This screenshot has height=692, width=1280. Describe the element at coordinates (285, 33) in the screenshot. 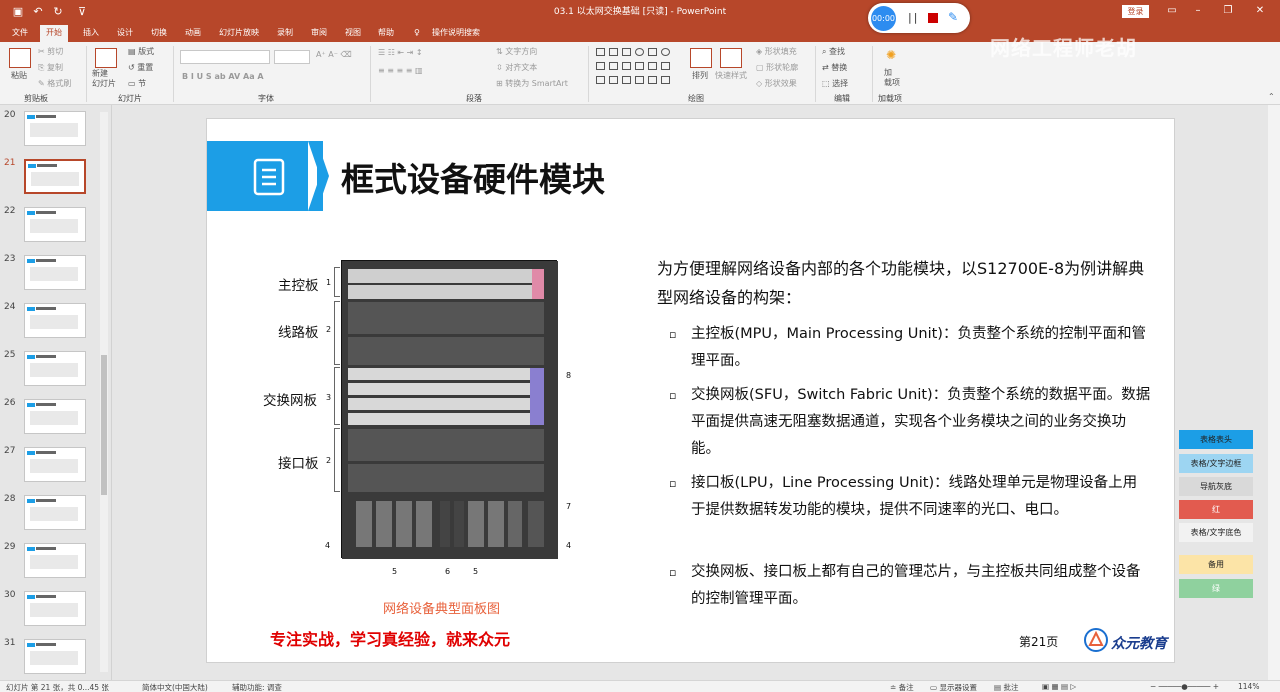

I see `tab-record: 录制` at that location.